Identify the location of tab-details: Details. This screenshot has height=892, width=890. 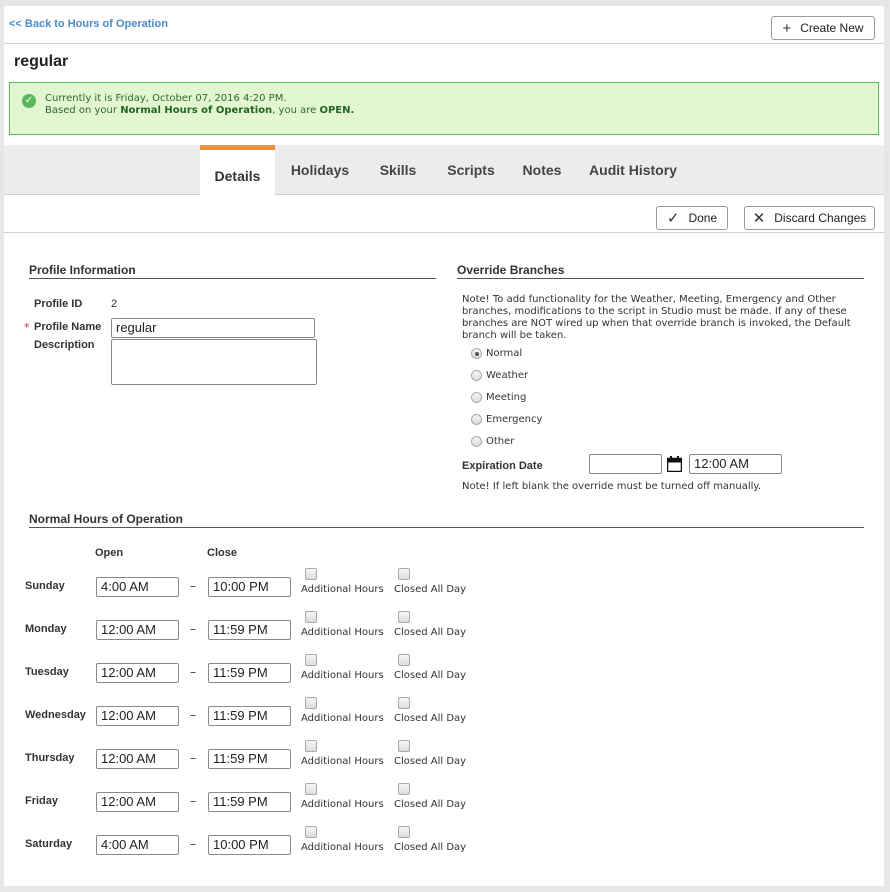
(237, 170).